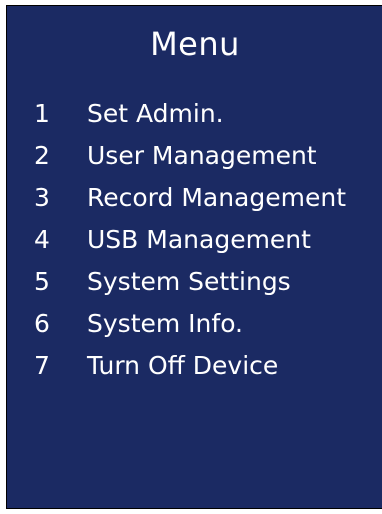  Describe the element at coordinates (42, 365) in the screenshot. I see `menu-item-number: 7` at that location.